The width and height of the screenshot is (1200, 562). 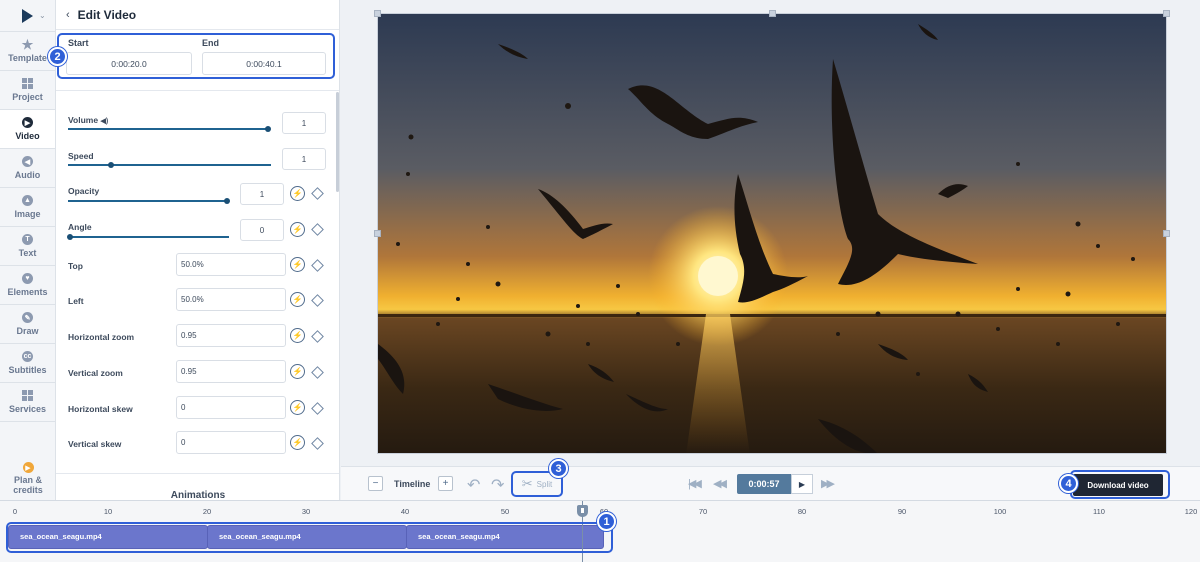 What do you see at coordinates (84, 191) in the screenshot?
I see `opacity-label: Opacity` at bounding box center [84, 191].